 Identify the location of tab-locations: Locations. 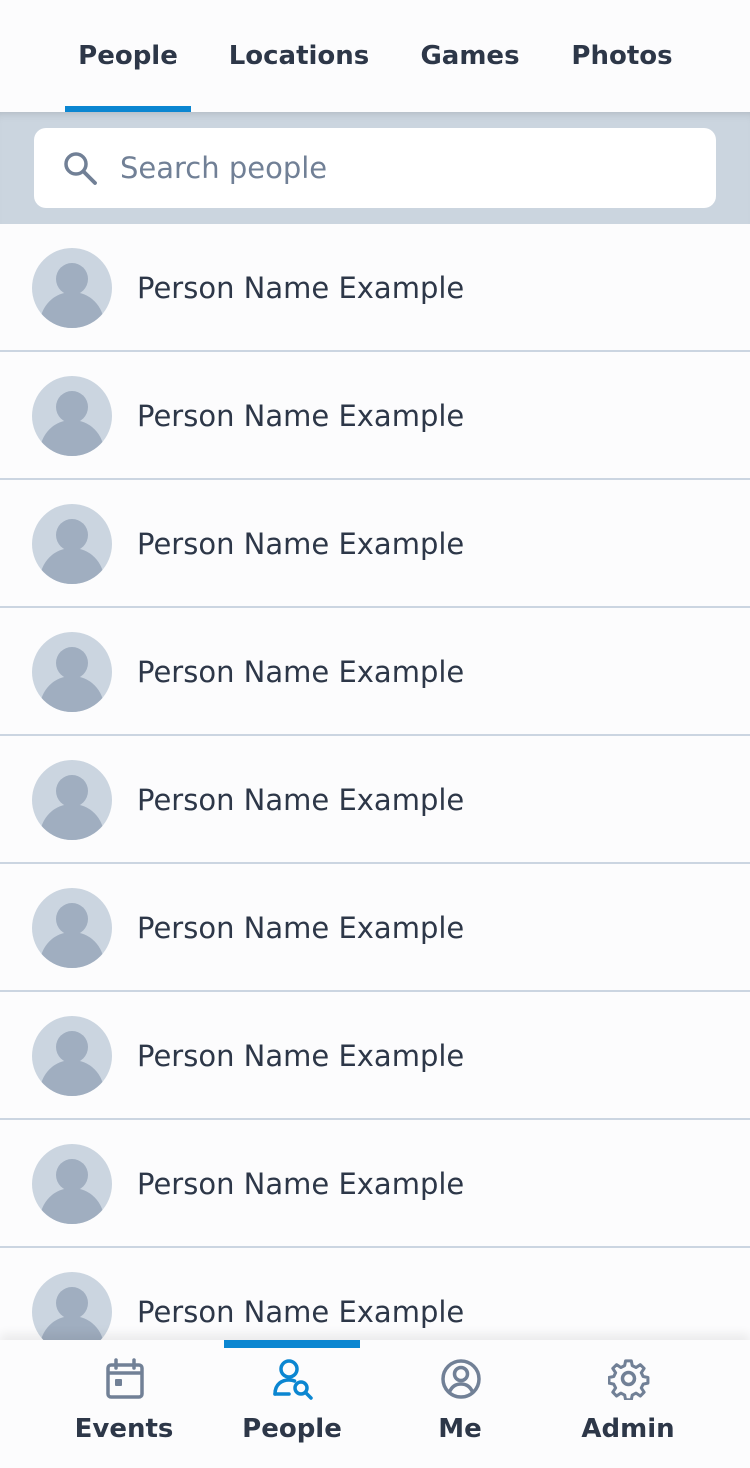
(299, 56).